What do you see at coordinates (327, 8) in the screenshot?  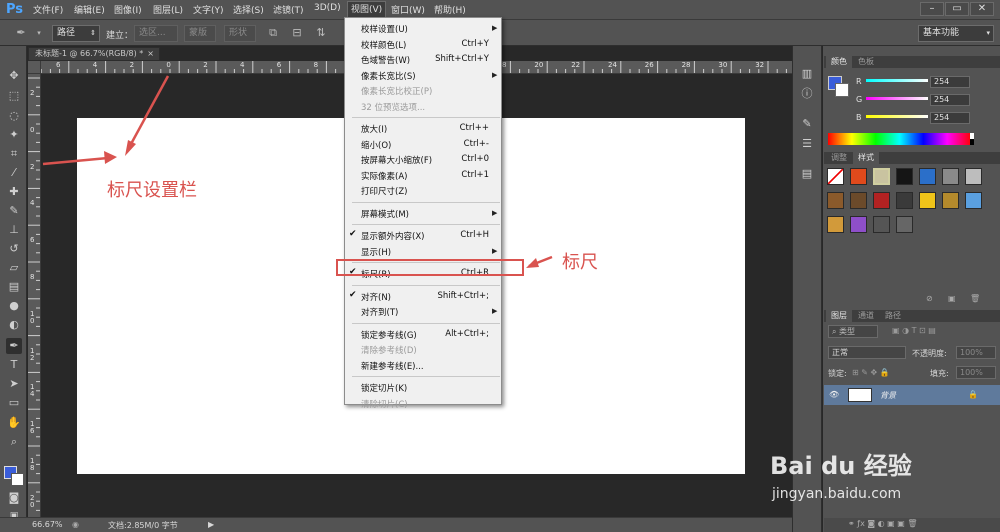 I see `menu-item: 3D(D)` at bounding box center [327, 8].